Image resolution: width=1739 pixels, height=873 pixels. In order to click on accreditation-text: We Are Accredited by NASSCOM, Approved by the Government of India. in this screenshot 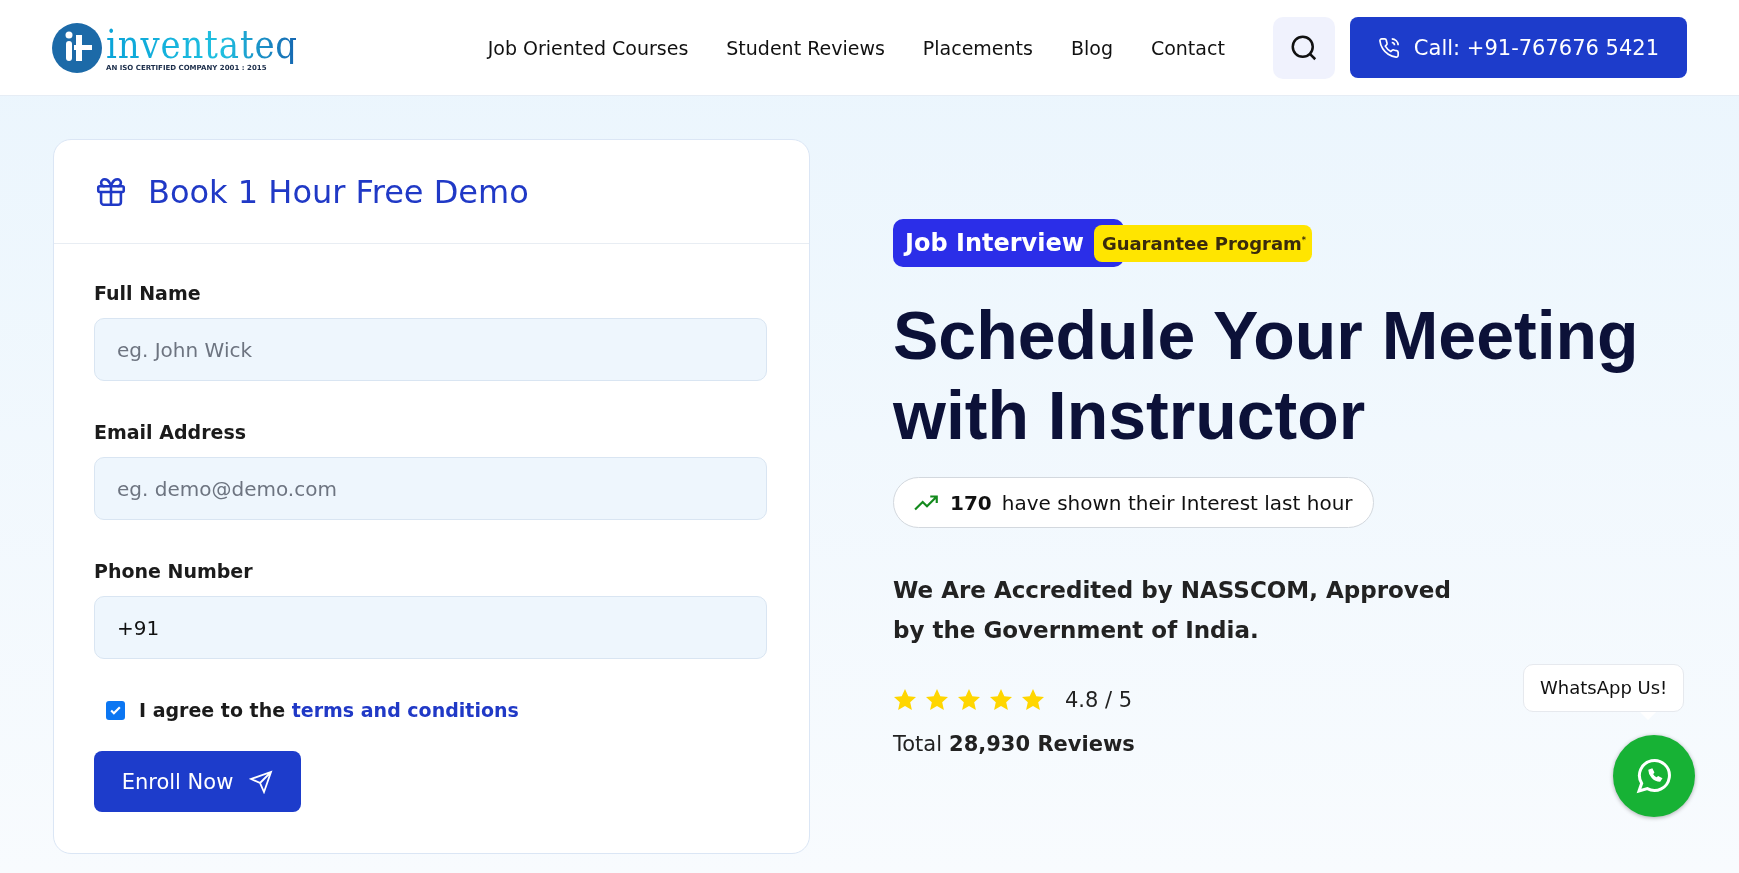, I will do `click(1172, 610)`.